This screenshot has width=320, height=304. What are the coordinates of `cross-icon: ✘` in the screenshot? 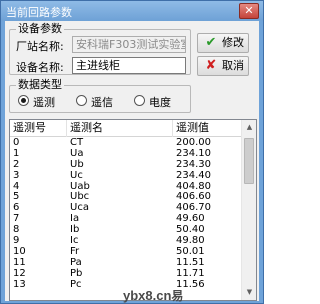 It's located at (211, 65).